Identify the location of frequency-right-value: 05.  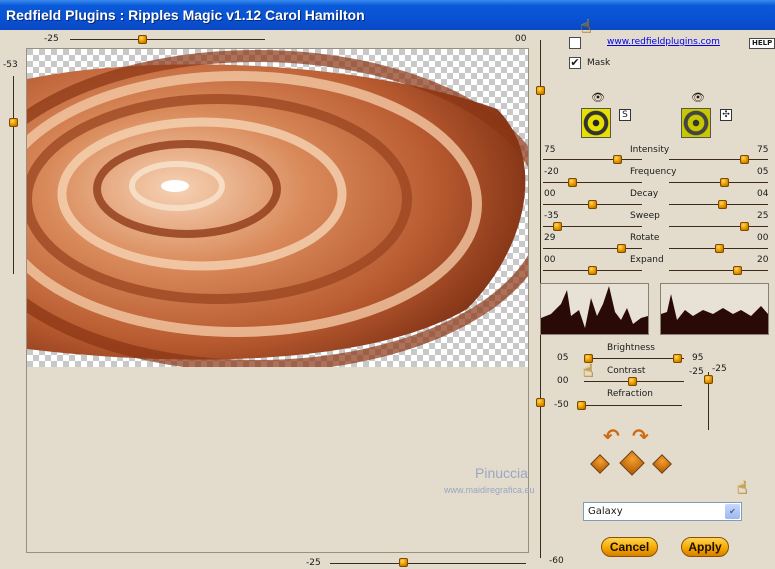
(763, 172).